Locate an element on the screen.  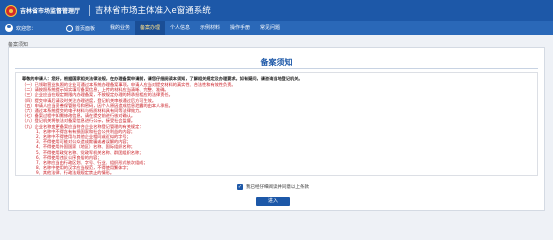
home-label: 首页面板 is located at coordinates (85, 28).